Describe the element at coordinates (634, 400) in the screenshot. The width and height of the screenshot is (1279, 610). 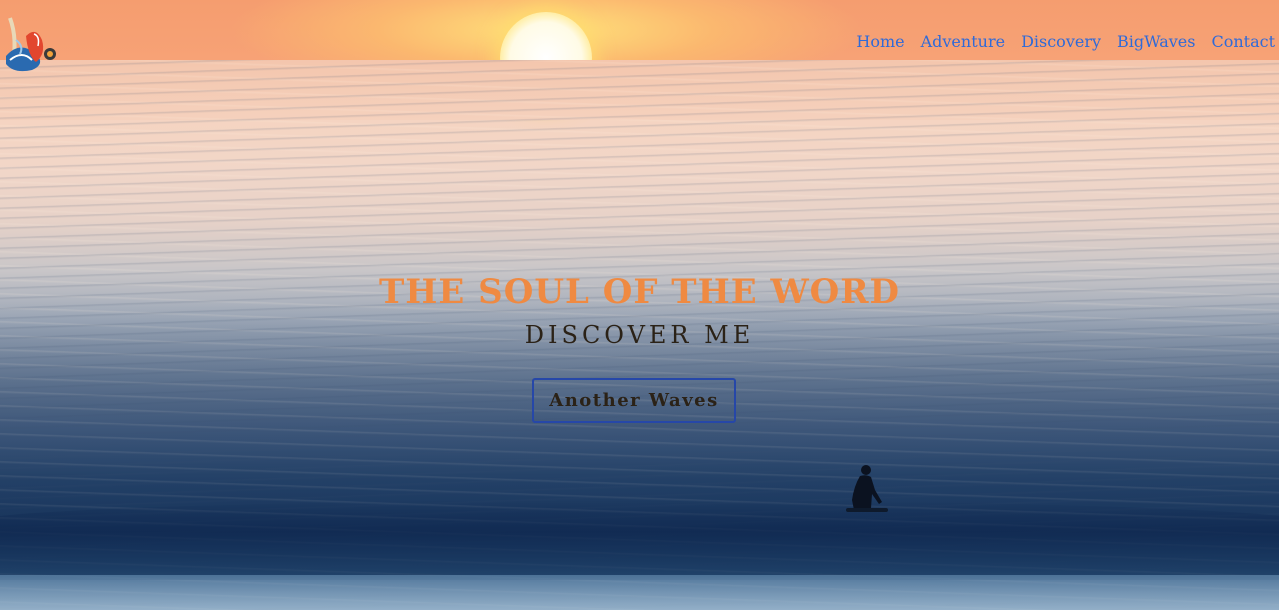
I see `another-waves-button: Another Waves` at that location.